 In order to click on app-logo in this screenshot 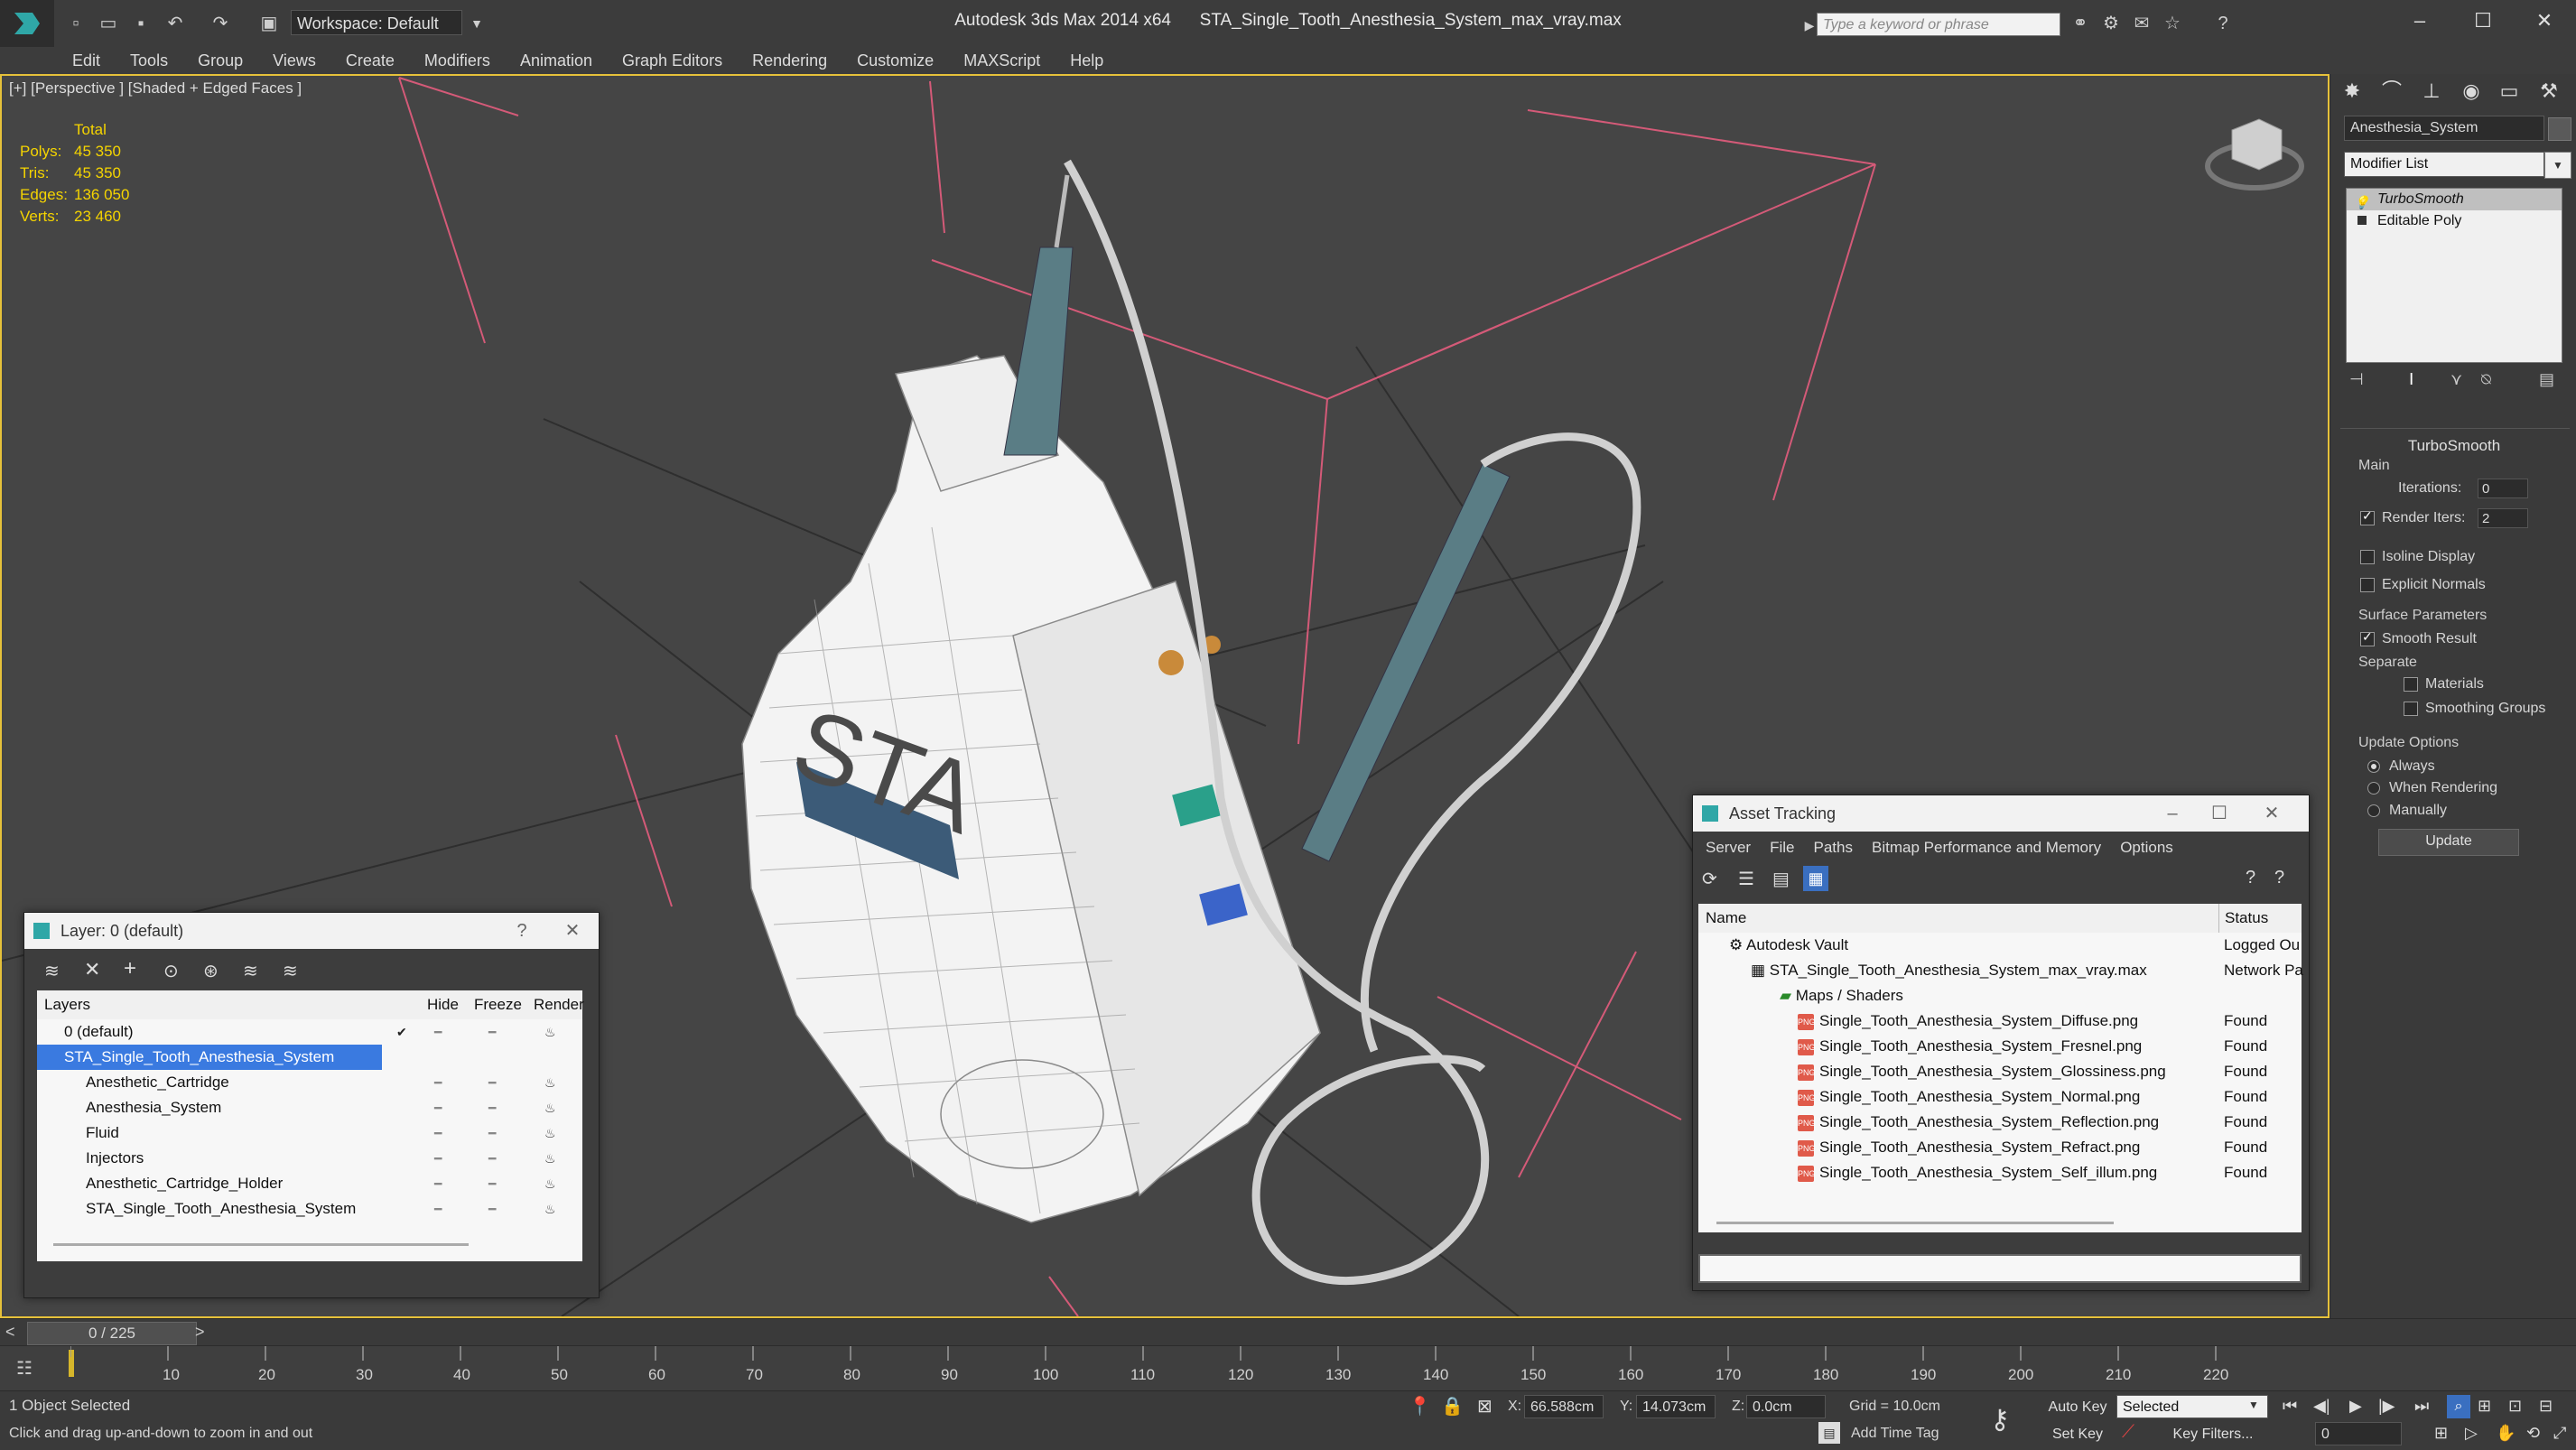, I will do `click(27, 23)`.